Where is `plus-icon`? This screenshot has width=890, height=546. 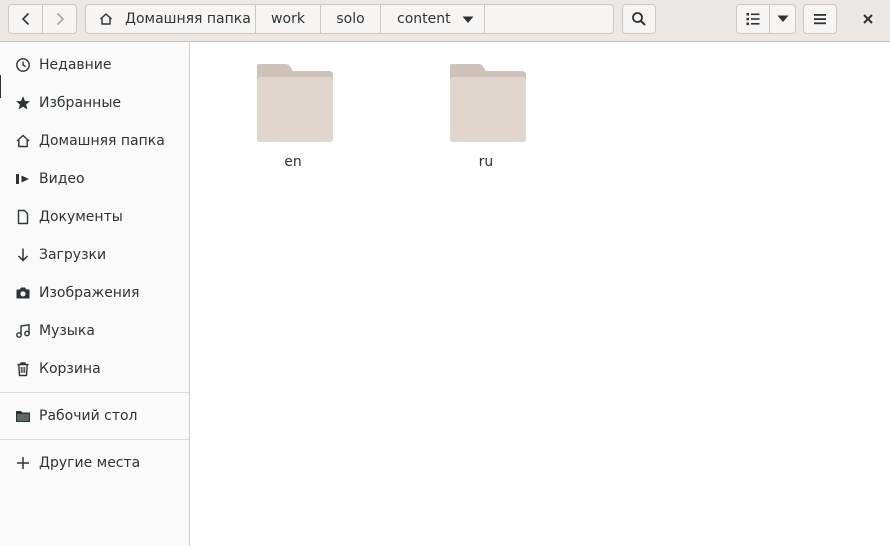
plus-icon is located at coordinates (23, 463).